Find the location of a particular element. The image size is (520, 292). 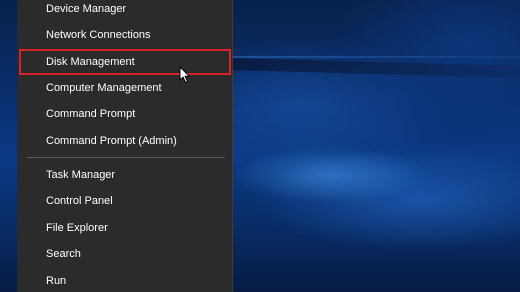

menu-item-control-panel: Control Panel is located at coordinates (125, 202).